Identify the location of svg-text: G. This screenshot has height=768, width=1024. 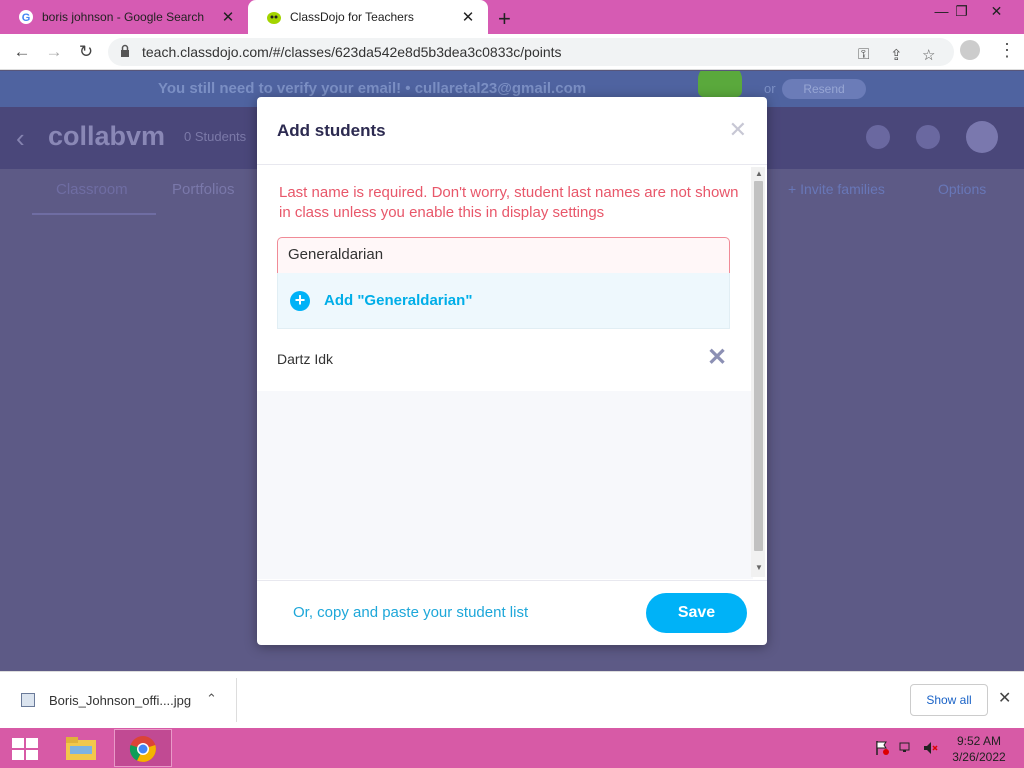
(26, 18).